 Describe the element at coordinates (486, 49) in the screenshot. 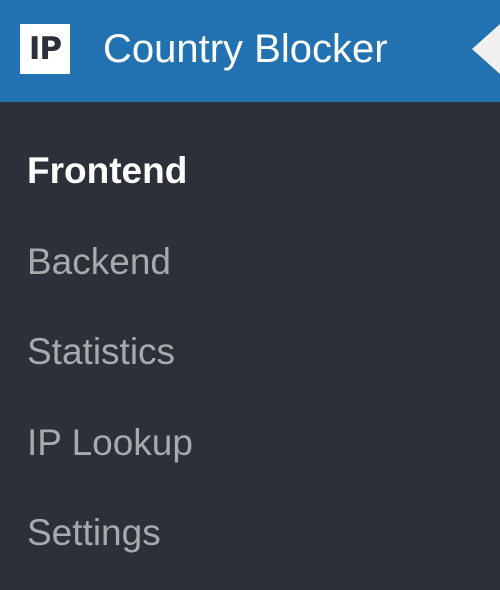

I see `current-menu-arrow-icon` at that location.